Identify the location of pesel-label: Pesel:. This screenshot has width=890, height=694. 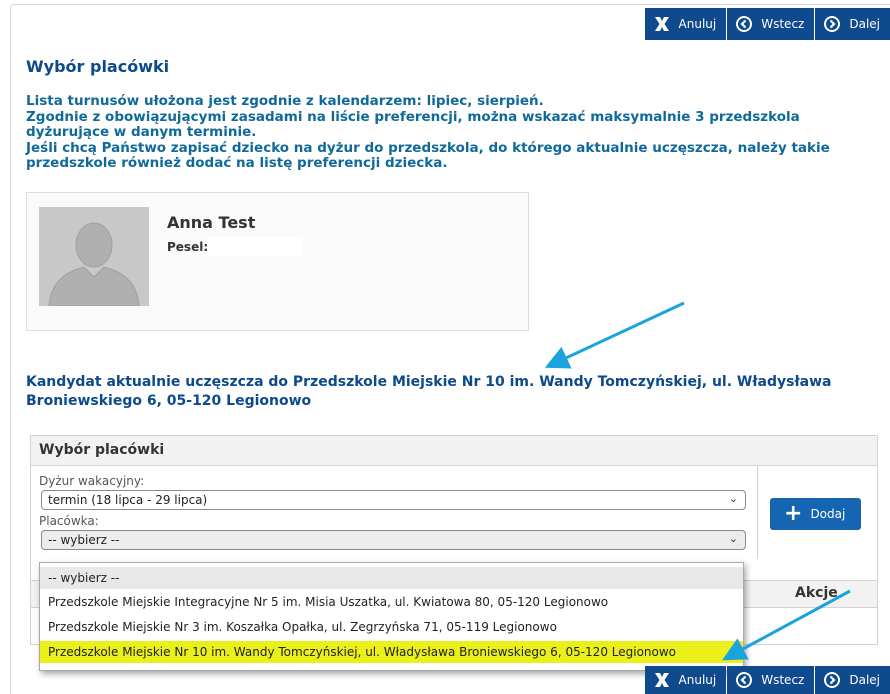
(188, 247).